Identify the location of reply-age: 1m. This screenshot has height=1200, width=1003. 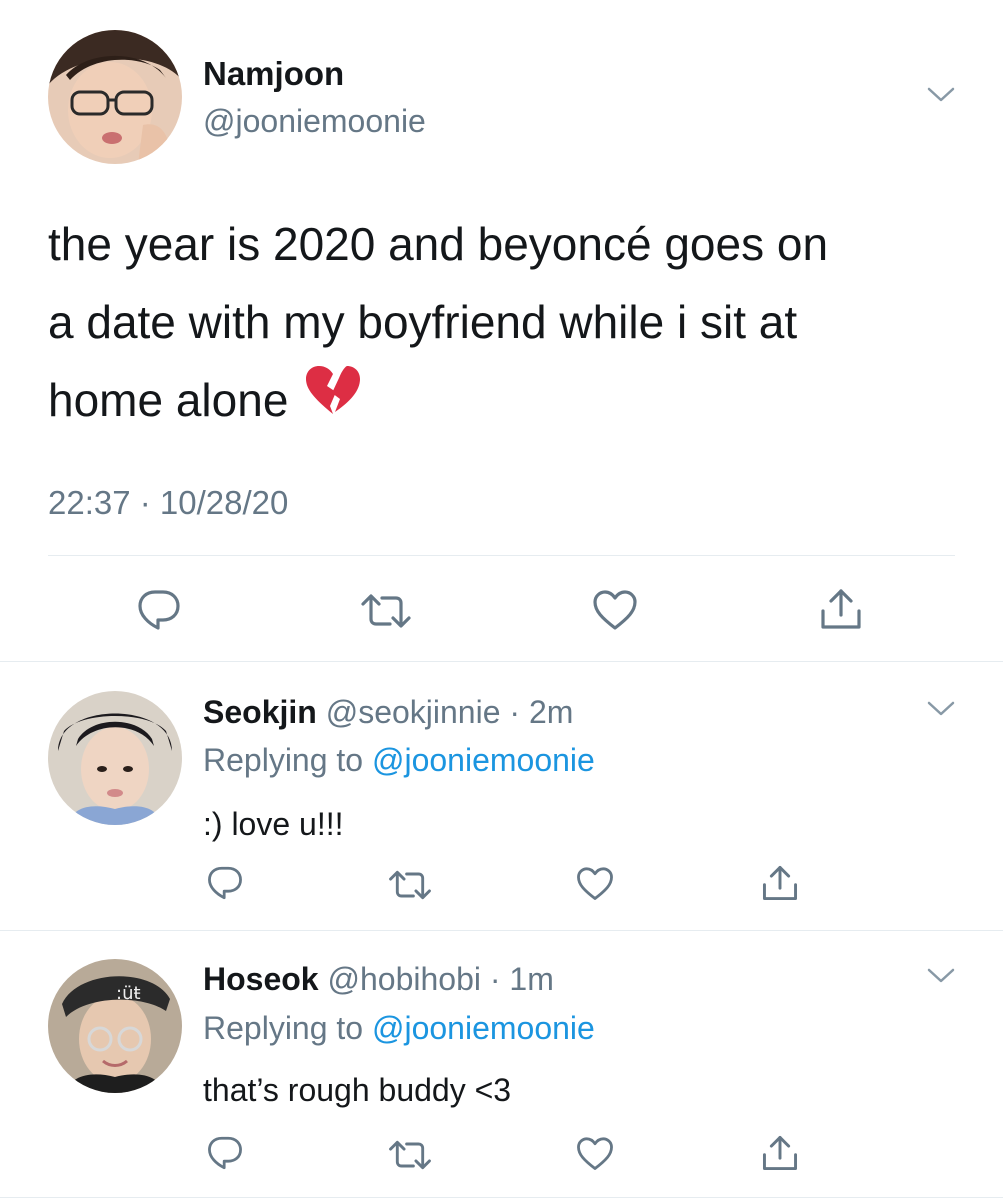
(531, 979).